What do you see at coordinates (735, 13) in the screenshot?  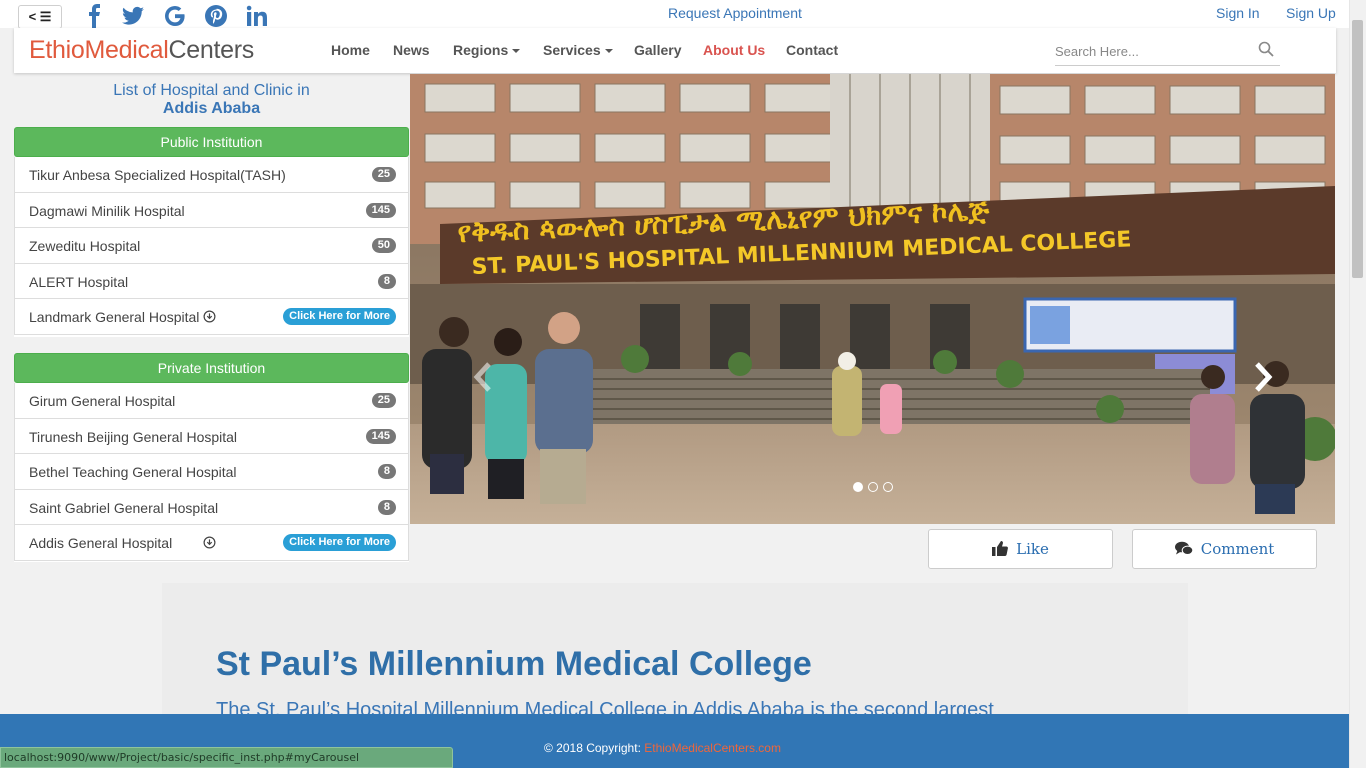 I see `request-appointment-link: Request Appointment` at bounding box center [735, 13].